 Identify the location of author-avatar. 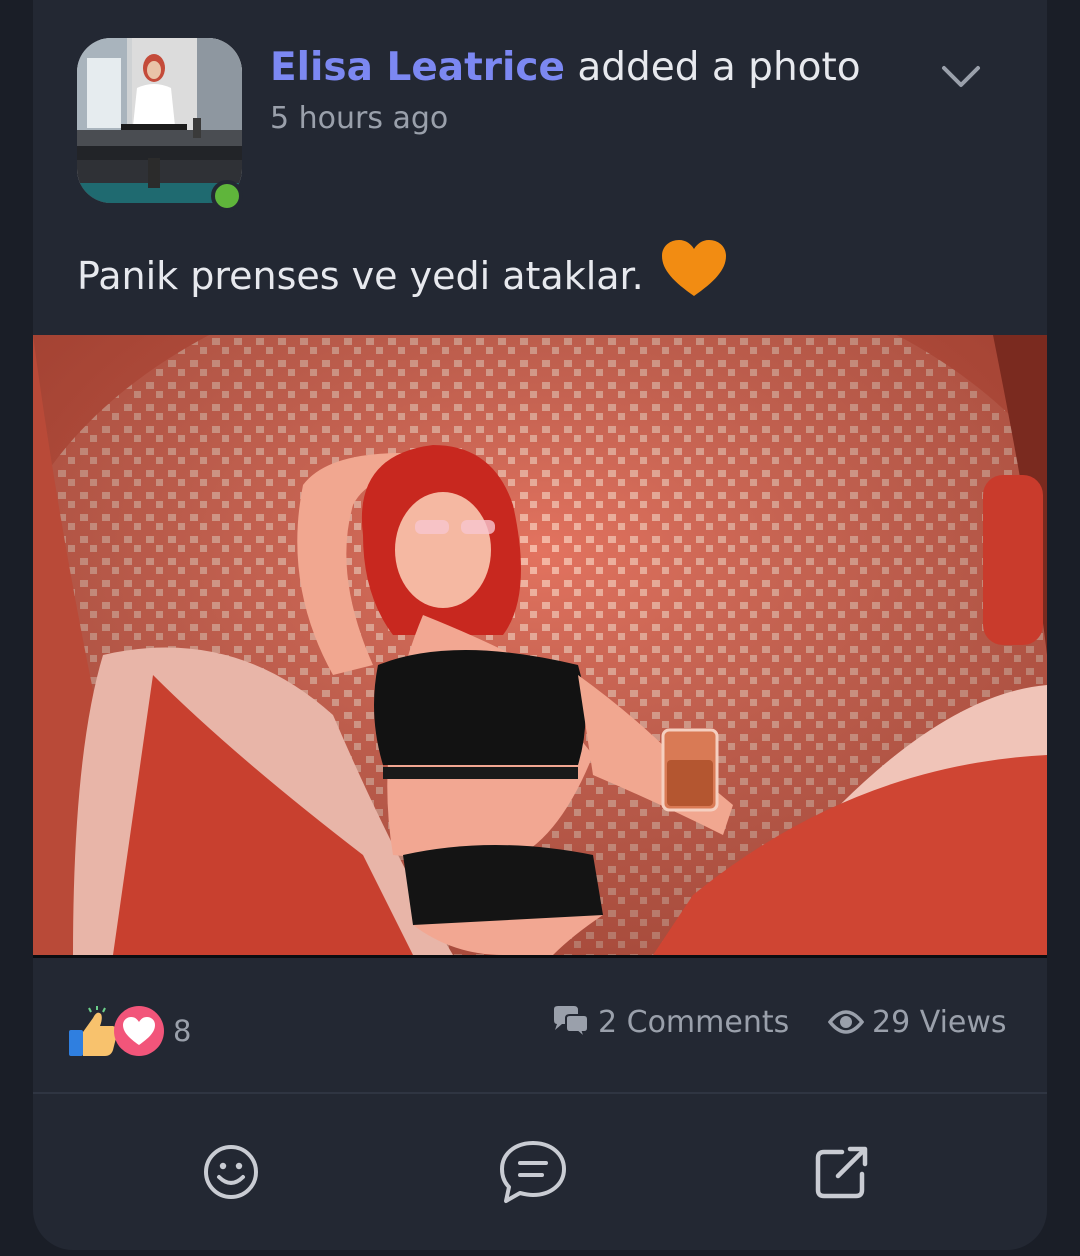
(159, 120).